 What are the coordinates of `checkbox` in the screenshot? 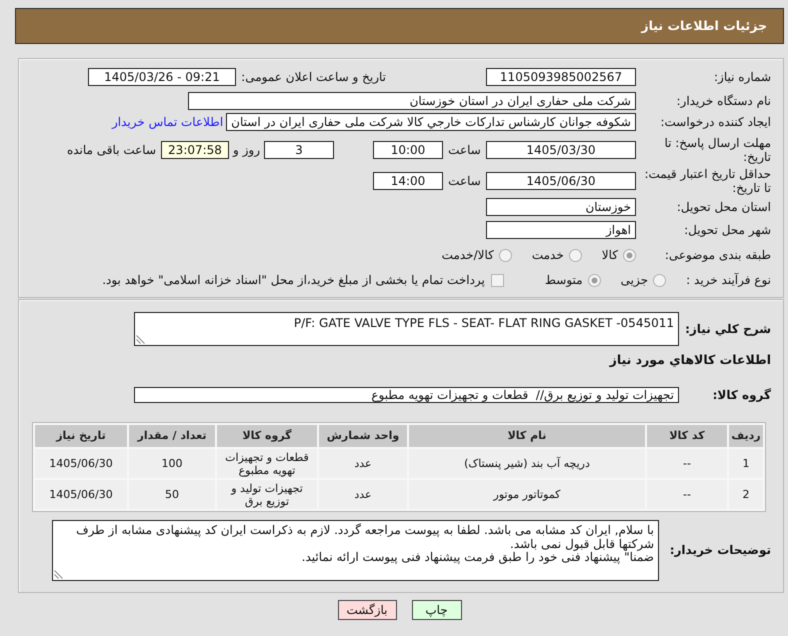 It's located at (497, 280).